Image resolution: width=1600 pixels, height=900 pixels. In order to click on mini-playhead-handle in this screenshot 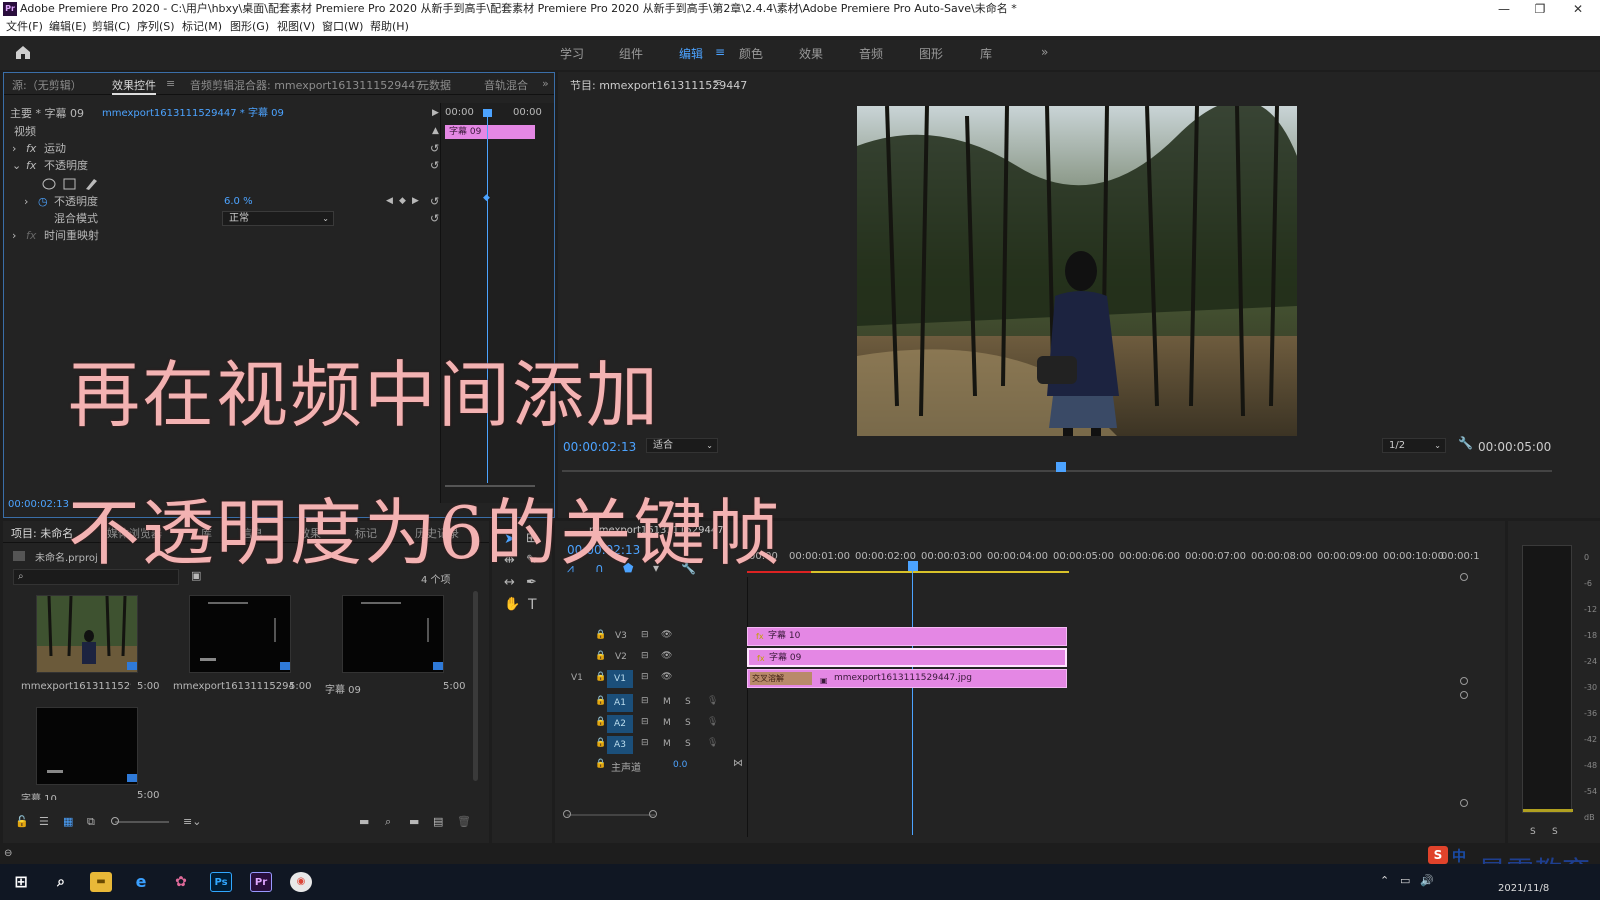, I will do `click(487, 113)`.